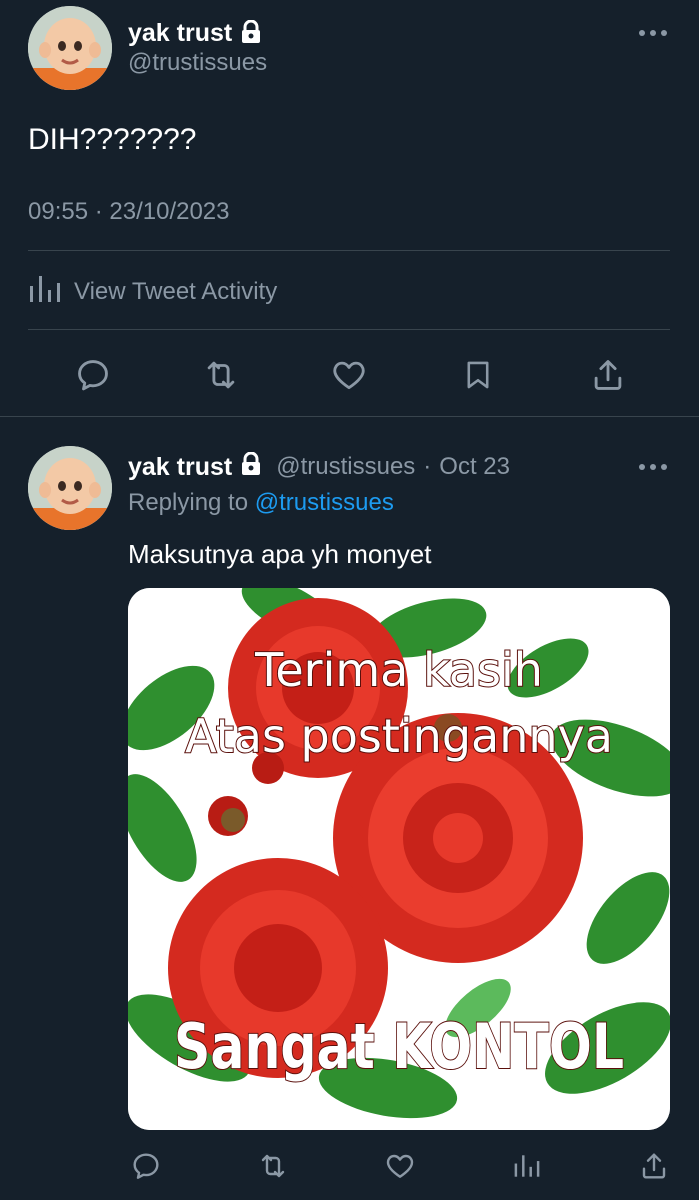  I want to click on tweet-text: DIH???????, so click(112, 139).